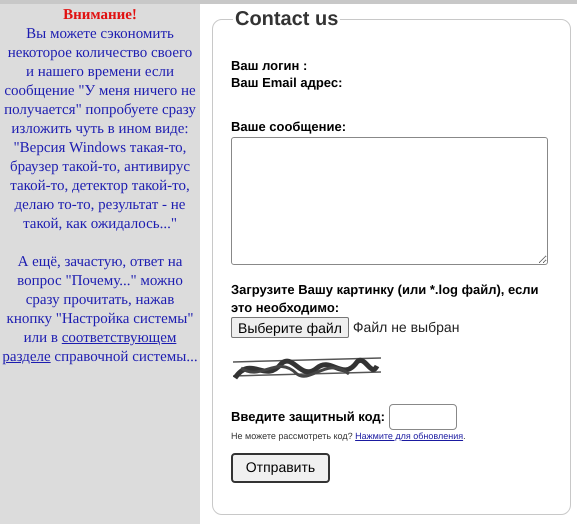  Describe the element at coordinates (385, 299) in the screenshot. I see `upload-label: Загрузите Вашу картинку (или *.log файл), если это необходимо:` at that location.